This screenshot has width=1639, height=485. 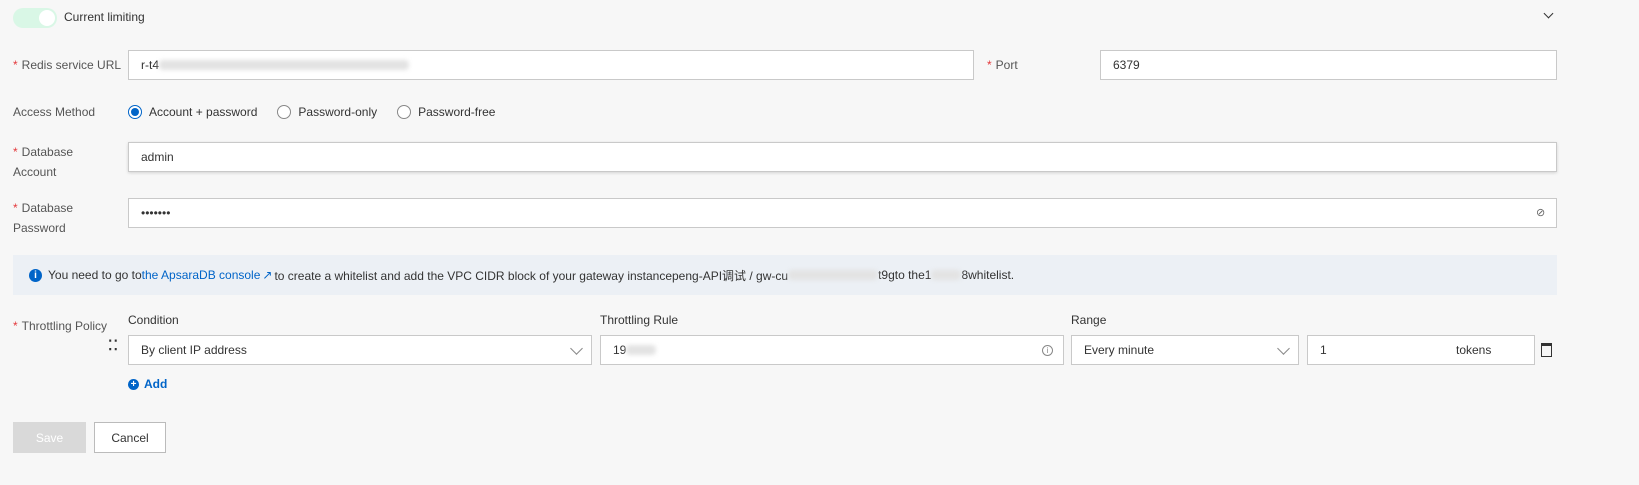 I want to click on access-method-label: Access Method, so click(x=54, y=112).